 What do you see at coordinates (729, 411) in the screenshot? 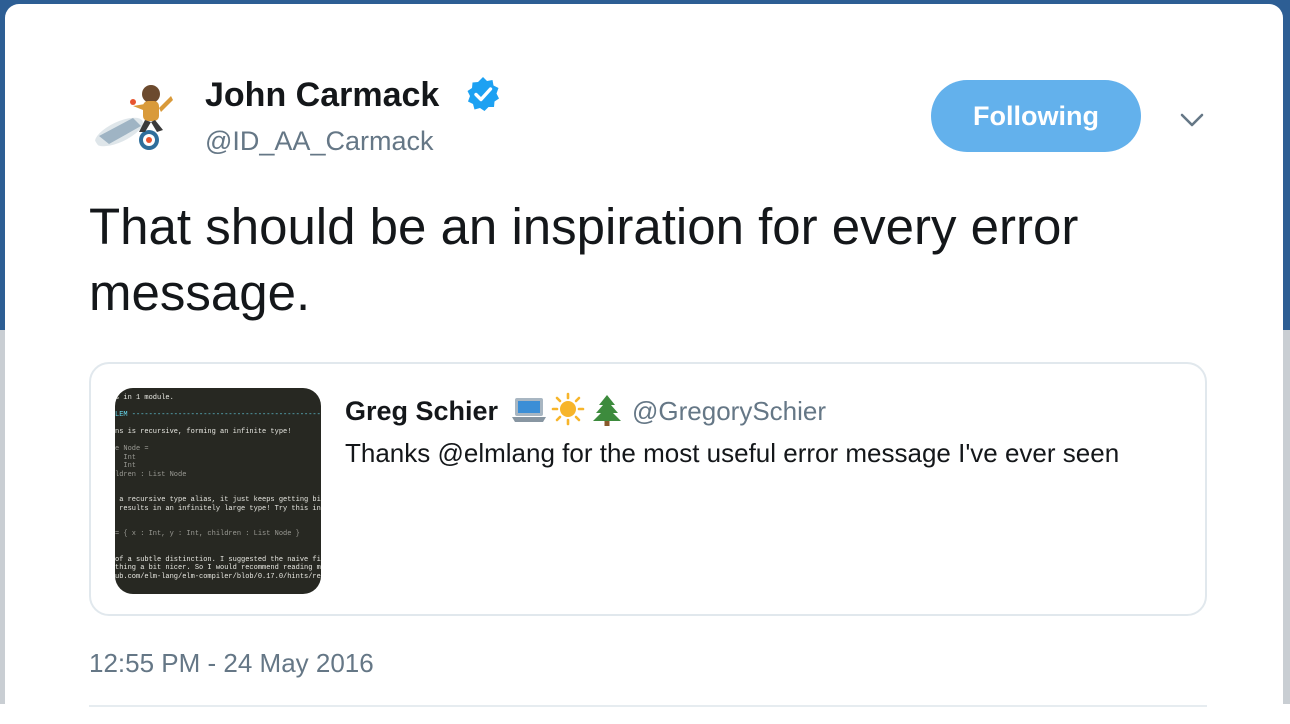
I see `quoted-author-handle: @GregorySchier` at bounding box center [729, 411].